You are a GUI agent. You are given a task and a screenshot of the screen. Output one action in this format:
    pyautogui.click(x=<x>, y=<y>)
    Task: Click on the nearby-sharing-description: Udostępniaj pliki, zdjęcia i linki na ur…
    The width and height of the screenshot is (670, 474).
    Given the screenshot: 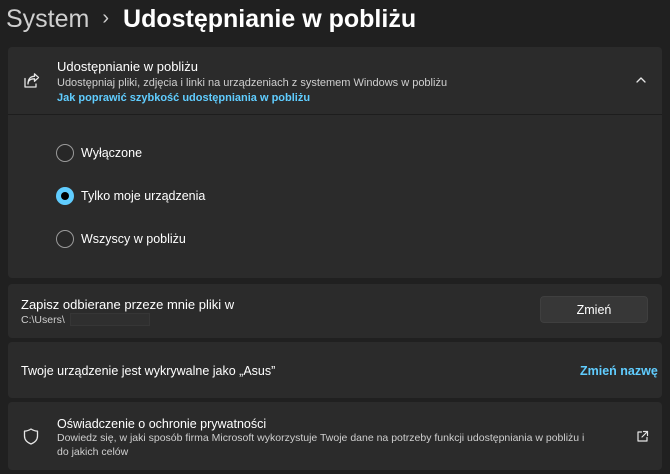 What is the action you would take?
    pyautogui.click(x=252, y=83)
    